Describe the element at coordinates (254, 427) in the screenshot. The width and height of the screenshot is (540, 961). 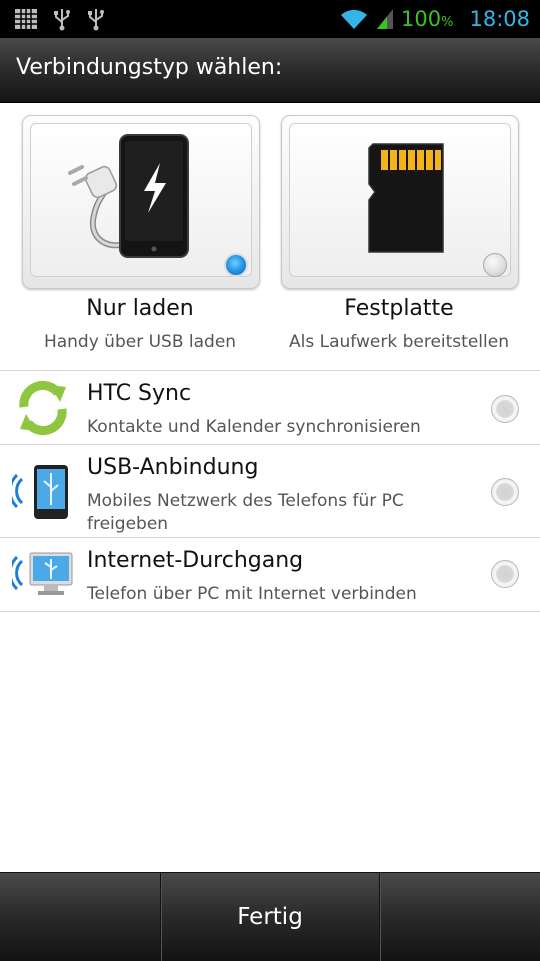
I see `list-item-desc: Kontakte und Kalender synchronisieren` at that location.